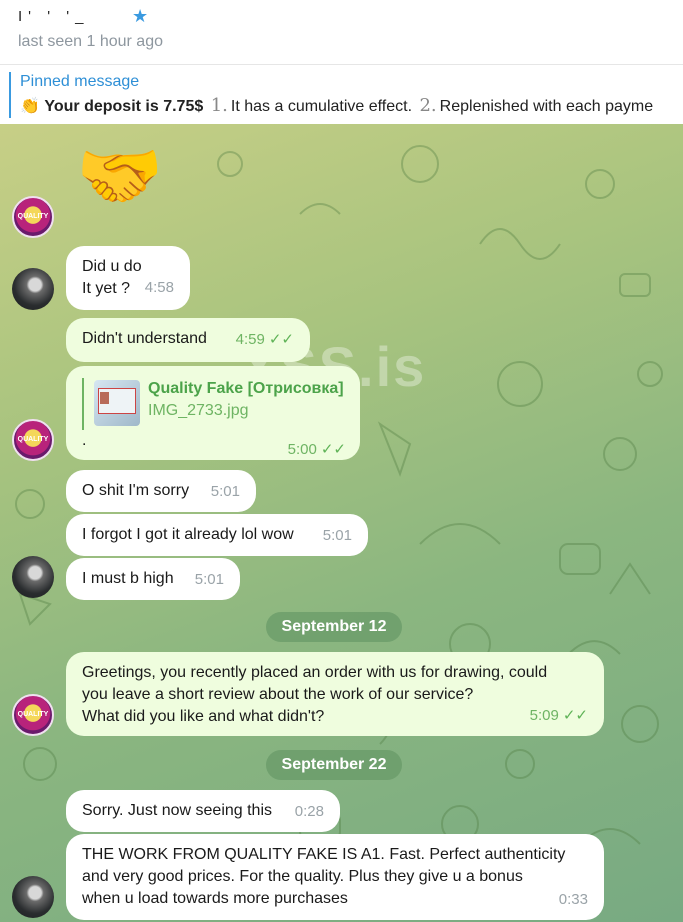 The width and height of the screenshot is (683, 922). Describe the element at coordinates (10, 95) in the screenshot. I see `pinned-indicator-bar` at that location.